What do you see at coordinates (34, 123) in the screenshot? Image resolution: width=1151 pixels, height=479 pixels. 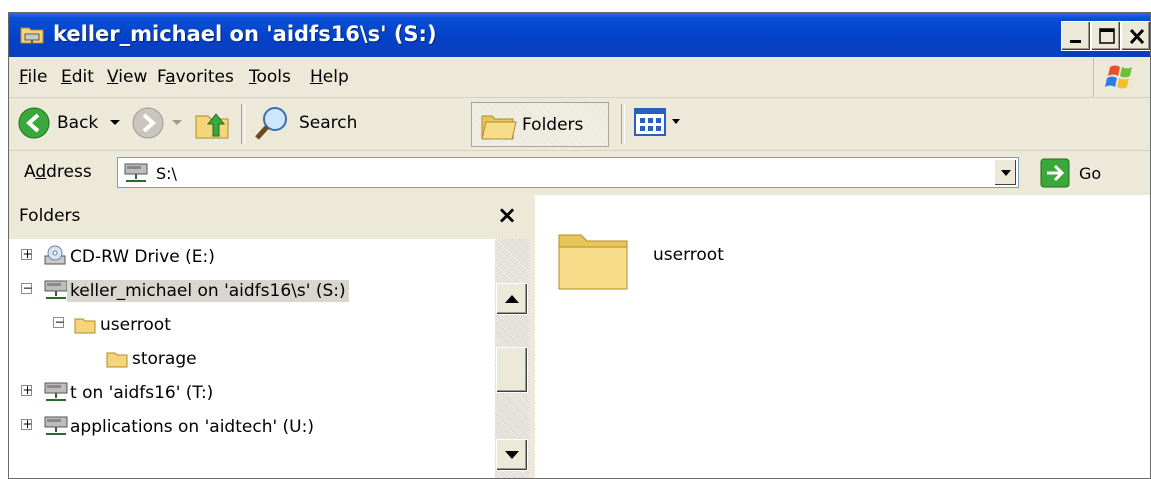 I see `back-arrow-icon` at bounding box center [34, 123].